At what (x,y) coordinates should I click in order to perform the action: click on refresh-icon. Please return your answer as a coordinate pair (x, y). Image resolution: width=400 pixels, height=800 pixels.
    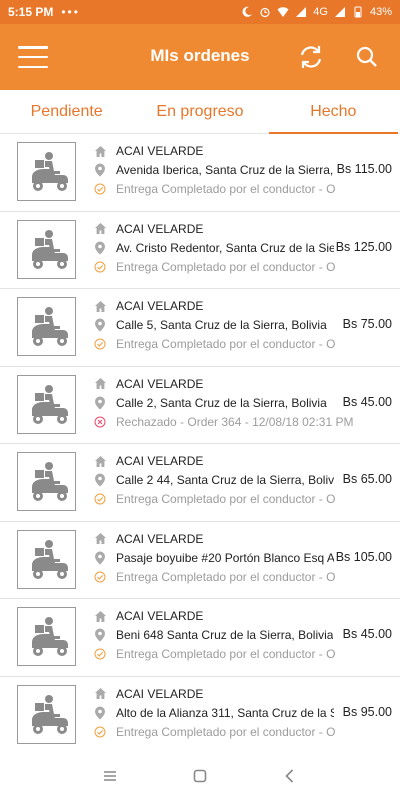
    Looking at the image, I should click on (311, 57).